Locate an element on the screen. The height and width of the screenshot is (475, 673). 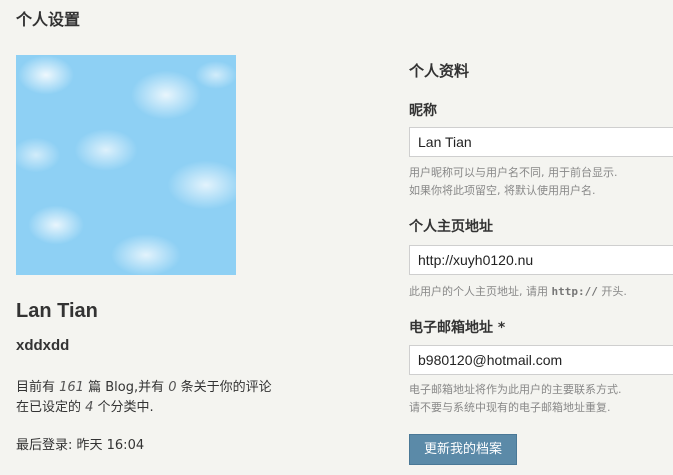
page-title: 个人设置 is located at coordinates (48, 19).